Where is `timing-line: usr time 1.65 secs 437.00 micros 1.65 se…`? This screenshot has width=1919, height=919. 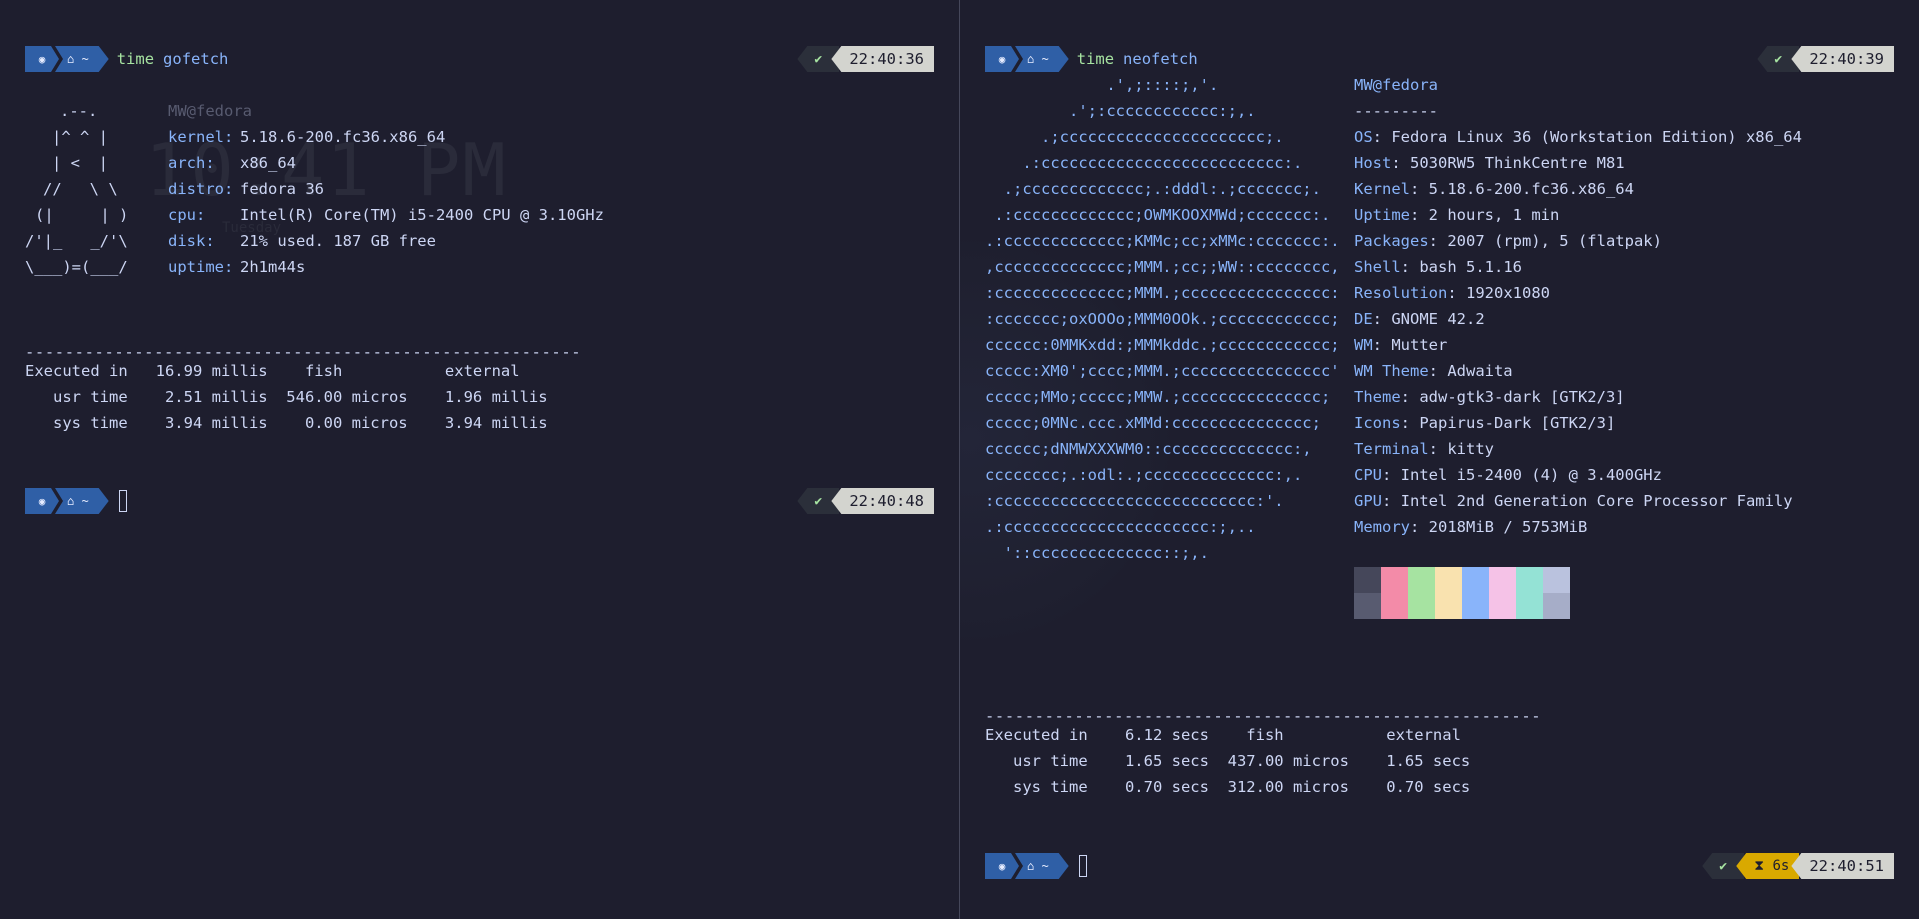
timing-line: usr time 1.65 secs 437.00 micros 1.65 se… is located at coordinates (1228, 761).